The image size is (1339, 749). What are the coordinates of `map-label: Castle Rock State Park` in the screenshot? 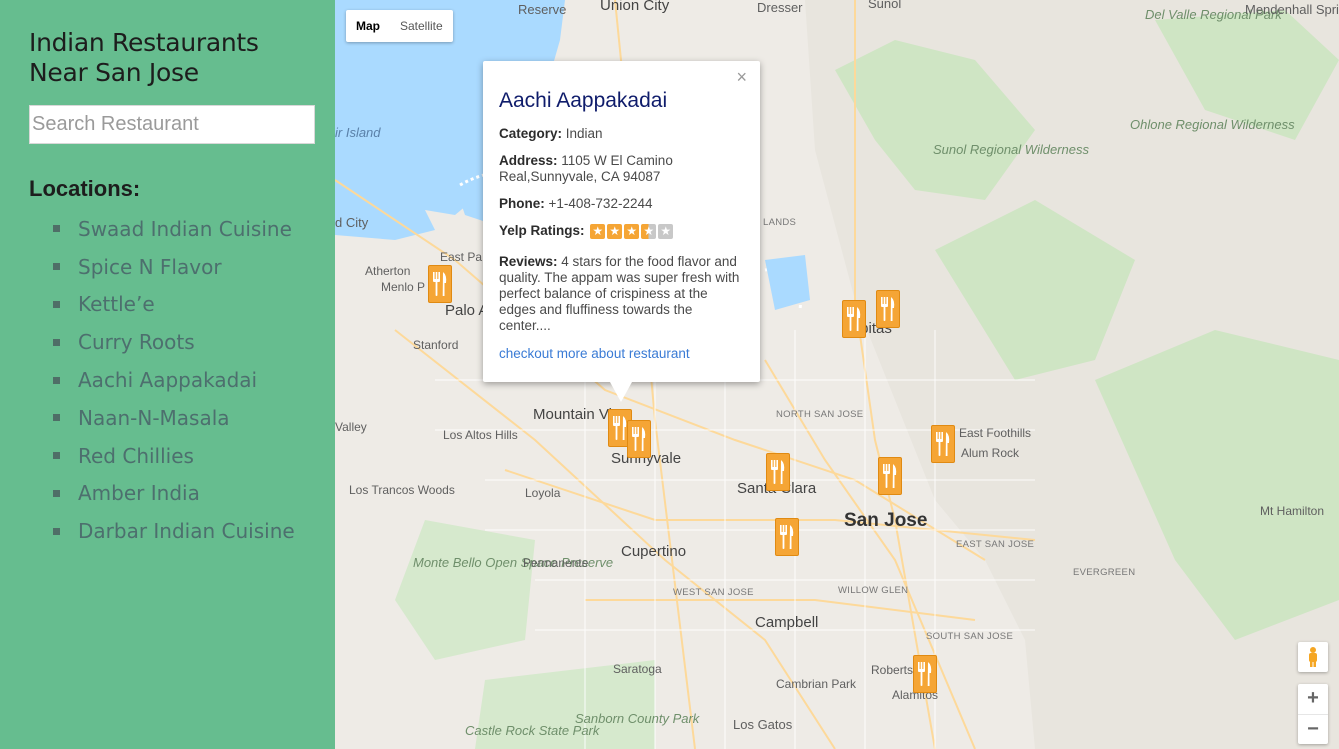 It's located at (532, 730).